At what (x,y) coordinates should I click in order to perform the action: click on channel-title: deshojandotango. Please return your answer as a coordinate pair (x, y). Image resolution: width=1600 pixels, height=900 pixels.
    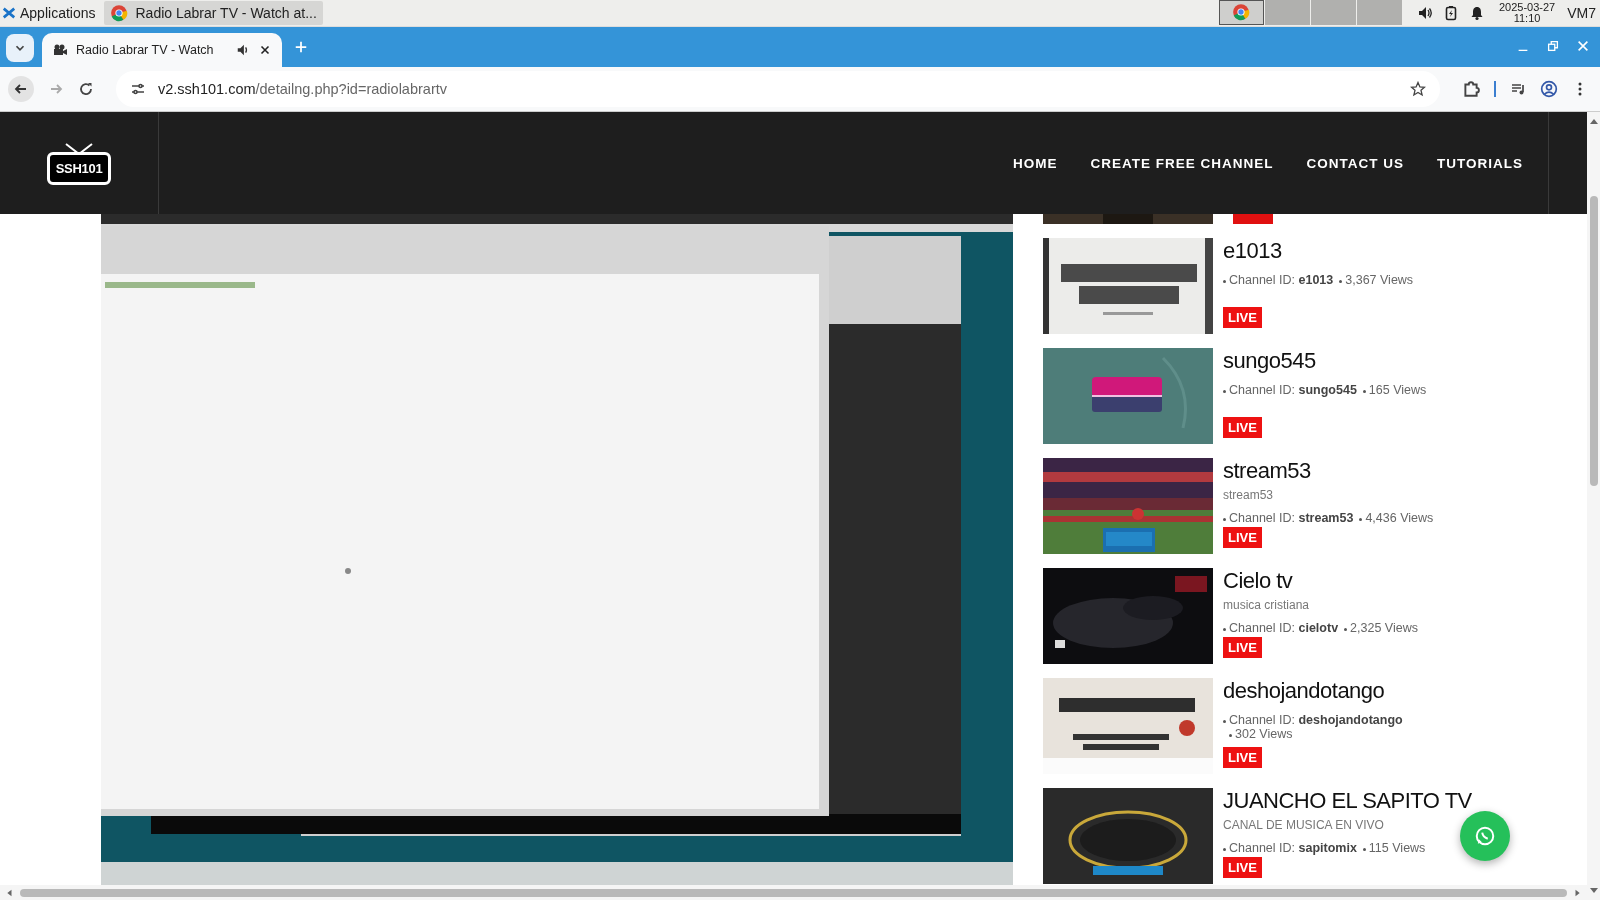
    Looking at the image, I should click on (1304, 691).